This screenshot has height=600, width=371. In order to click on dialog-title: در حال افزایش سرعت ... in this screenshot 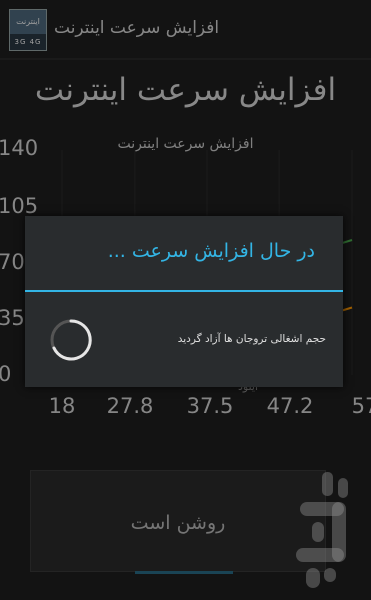, I will do `click(211, 251)`.